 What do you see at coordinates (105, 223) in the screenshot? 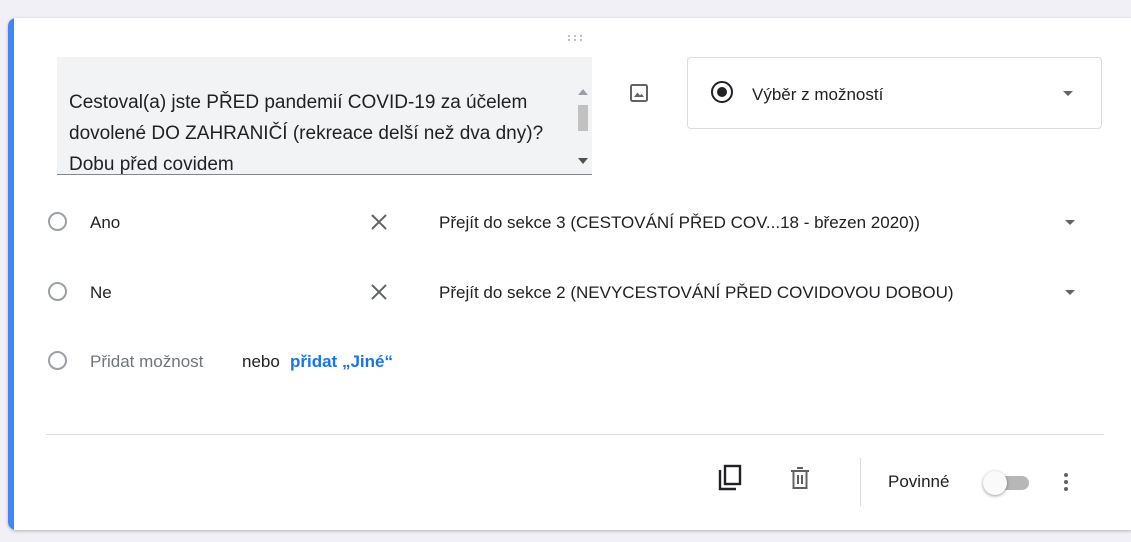
I see `option-label: Ano` at bounding box center [105, 223].